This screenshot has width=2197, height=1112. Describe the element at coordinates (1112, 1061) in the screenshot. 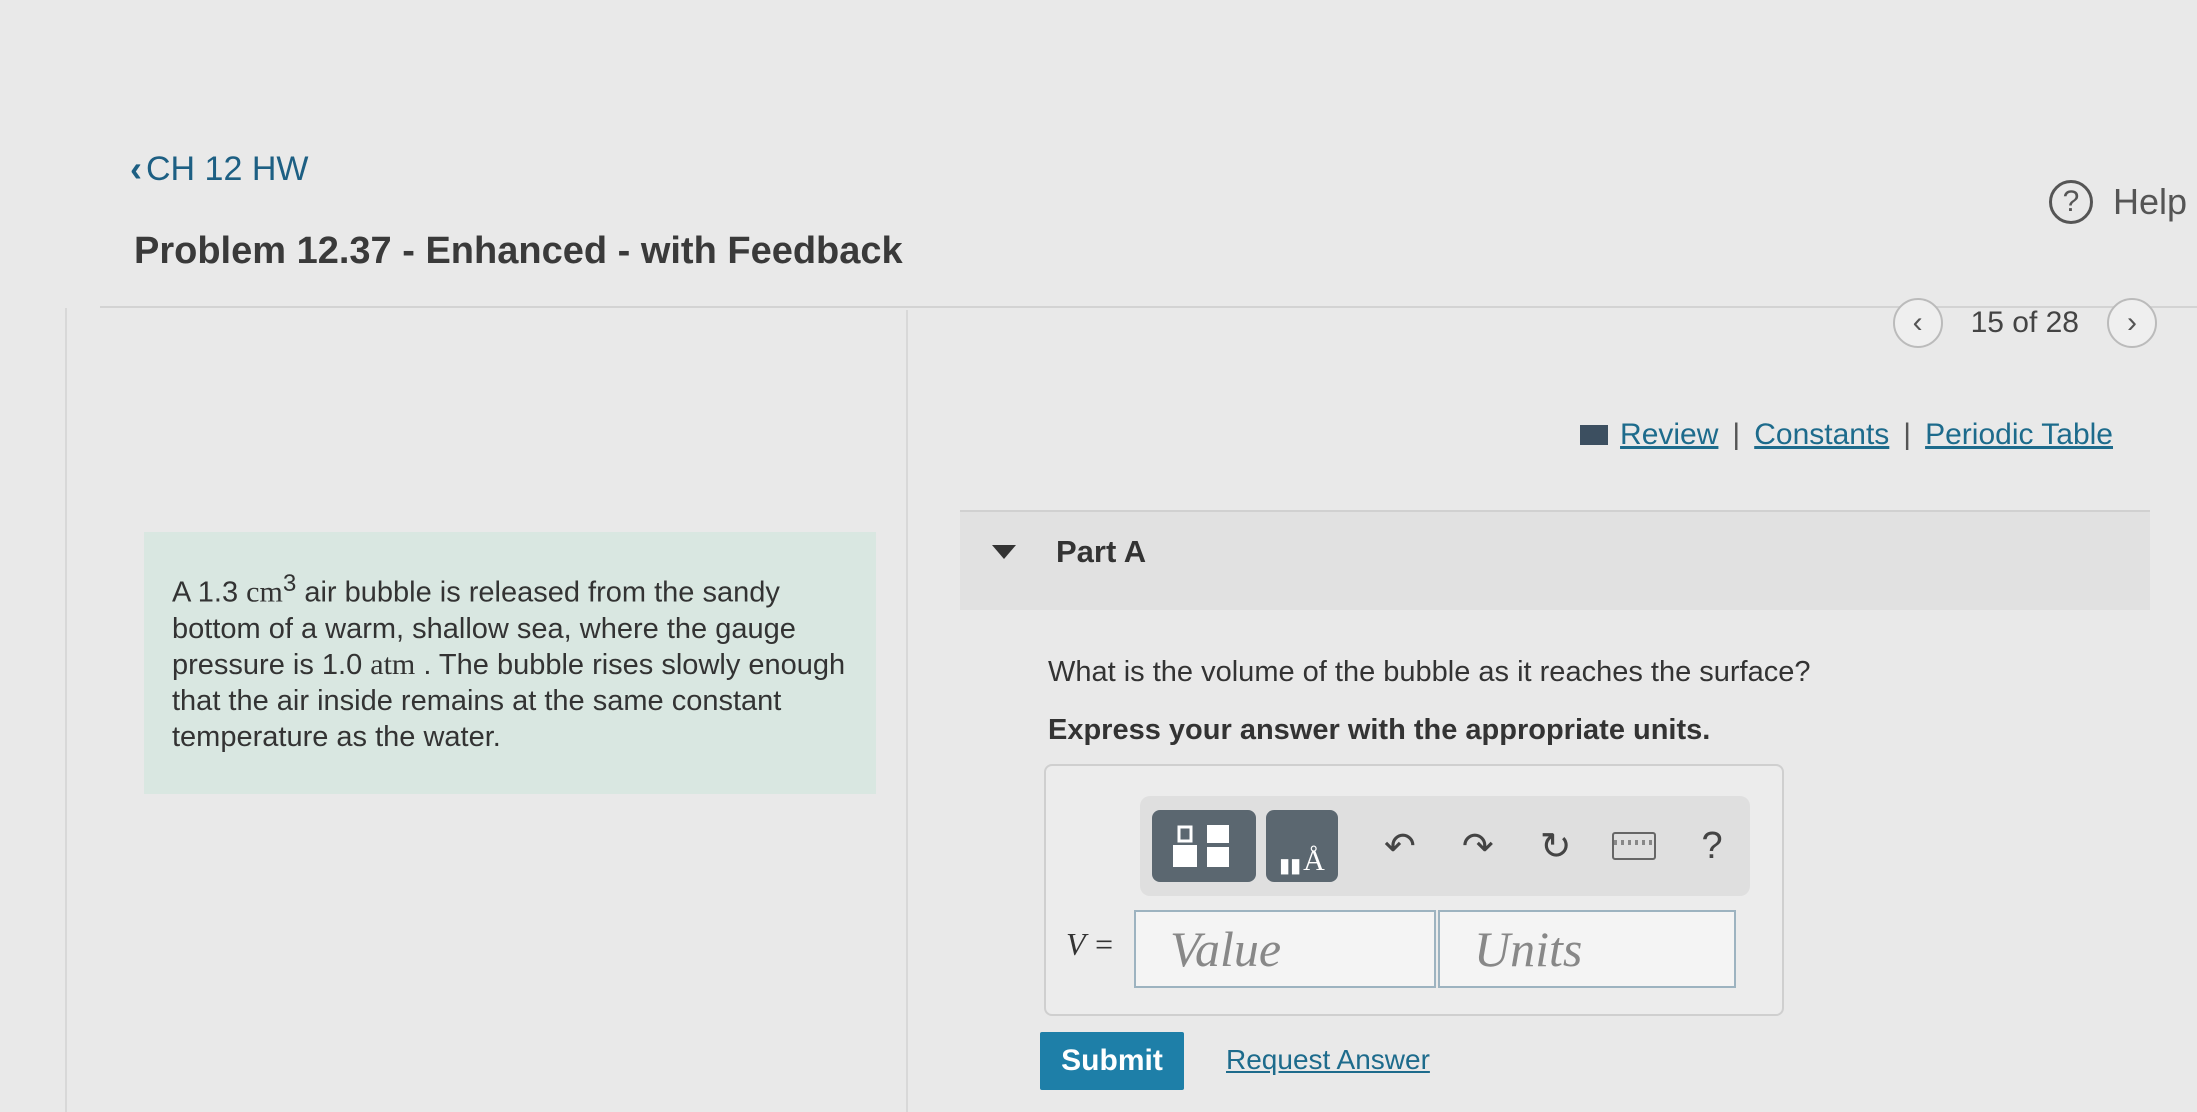

I see `submit-button: Submit` at that location.